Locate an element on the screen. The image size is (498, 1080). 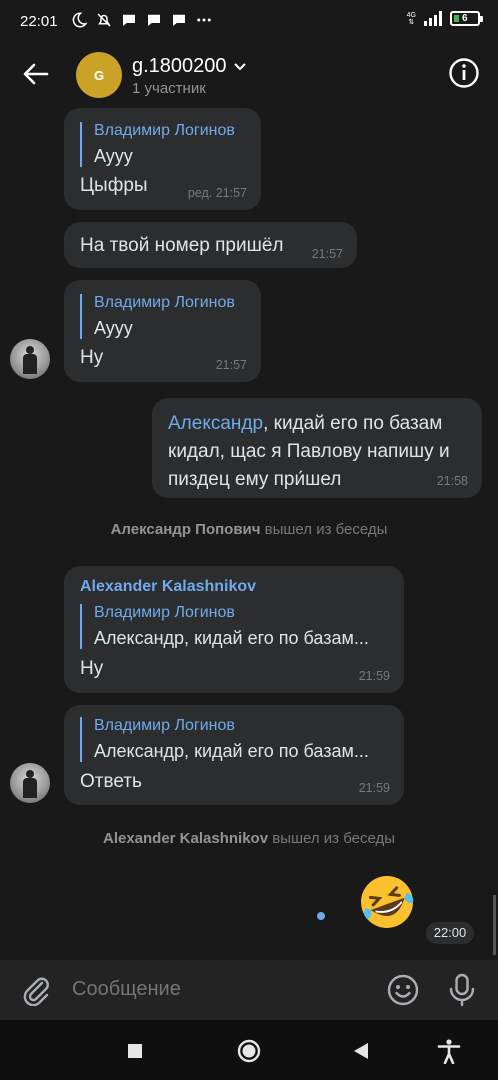
home-circle-icon is located at coordinates (249, 1051).